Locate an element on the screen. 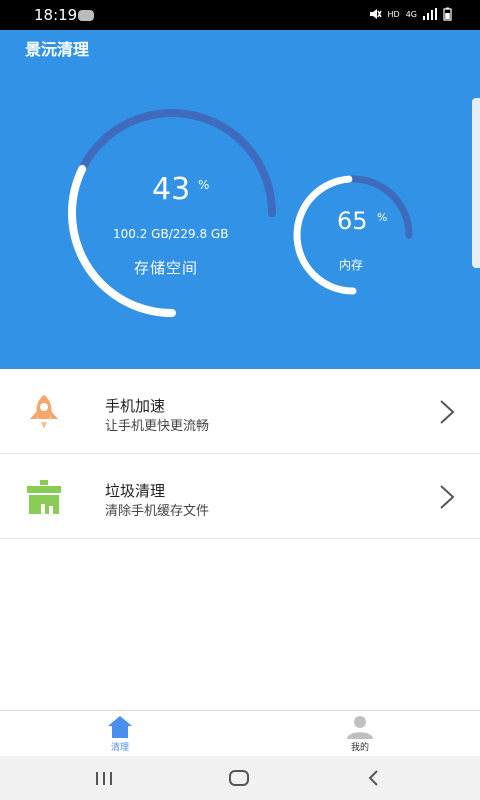 This screenshot has width=480, height=800. status-icons: HD 4G is located at coordinates (410, 14).